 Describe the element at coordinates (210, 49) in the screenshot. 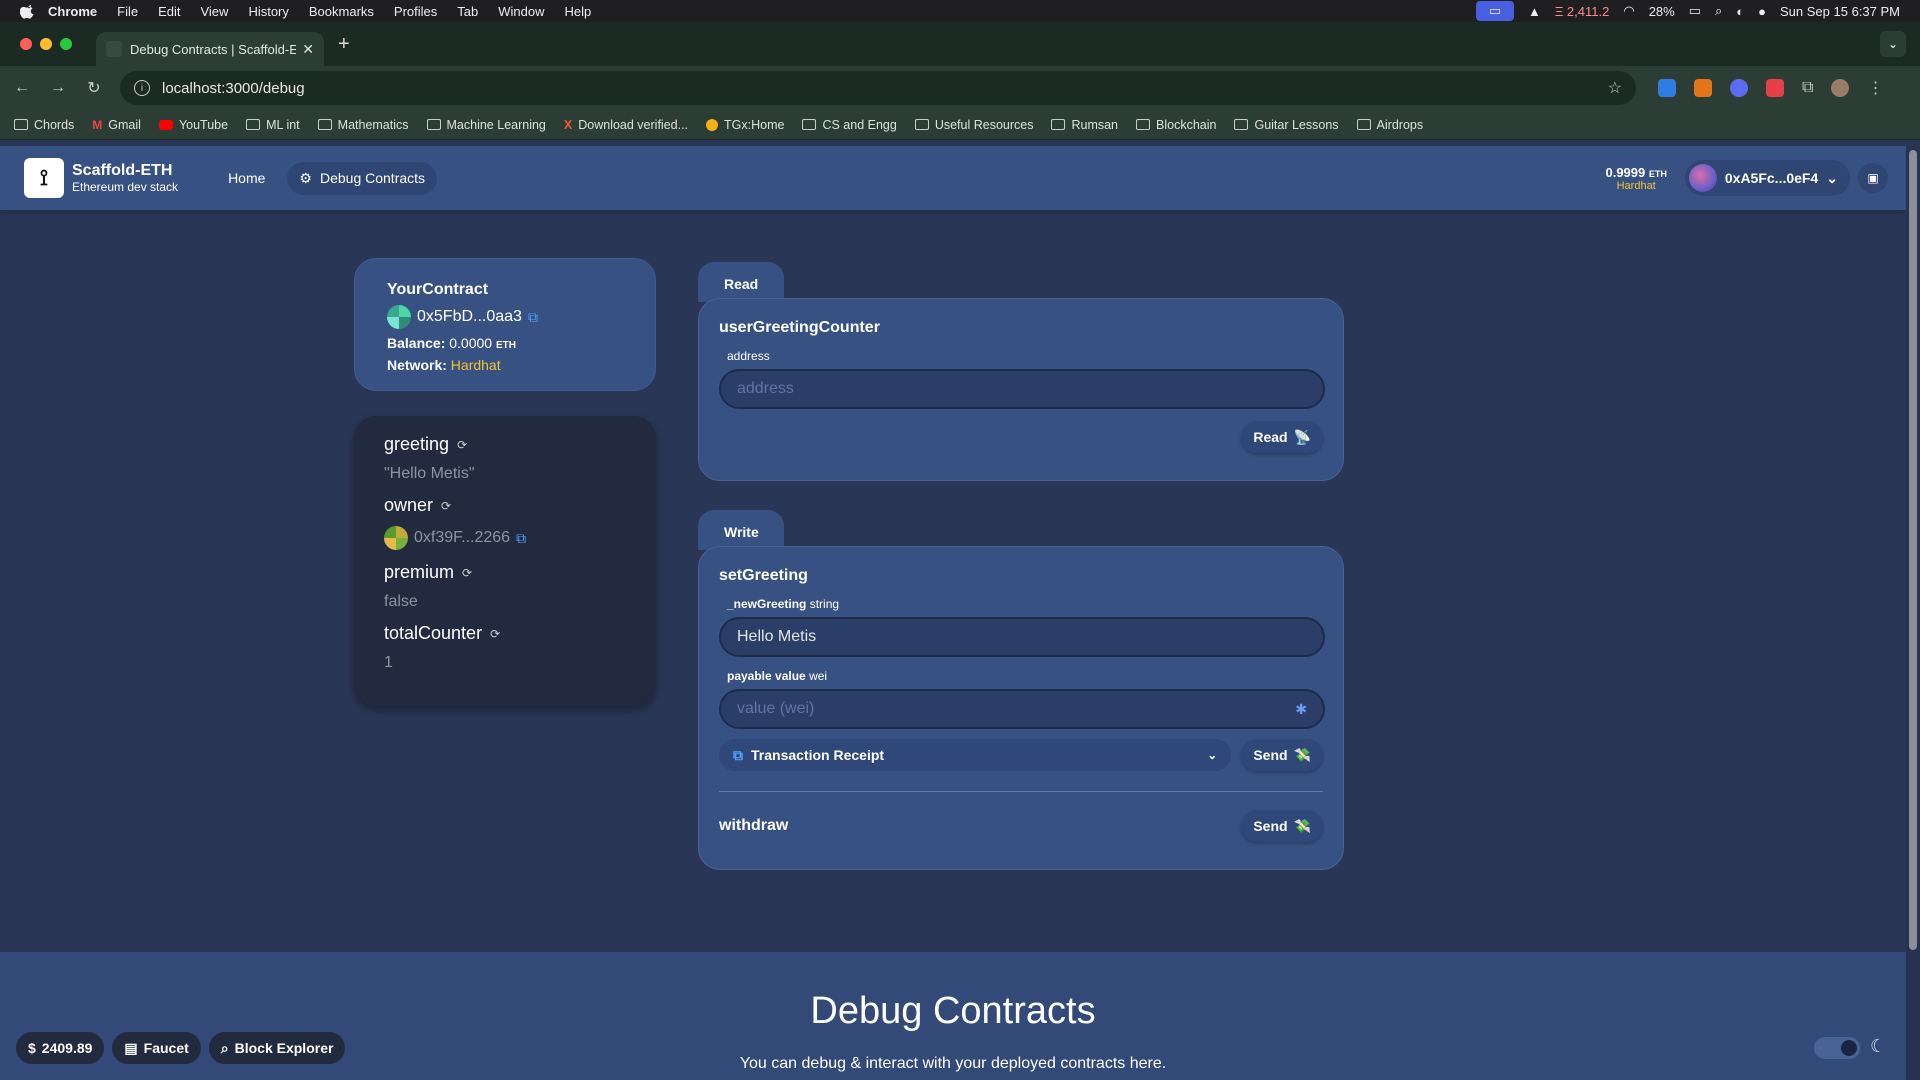

I see `browser-tab-active: Debug Contracts | Scaffold-E ✕` at that location.